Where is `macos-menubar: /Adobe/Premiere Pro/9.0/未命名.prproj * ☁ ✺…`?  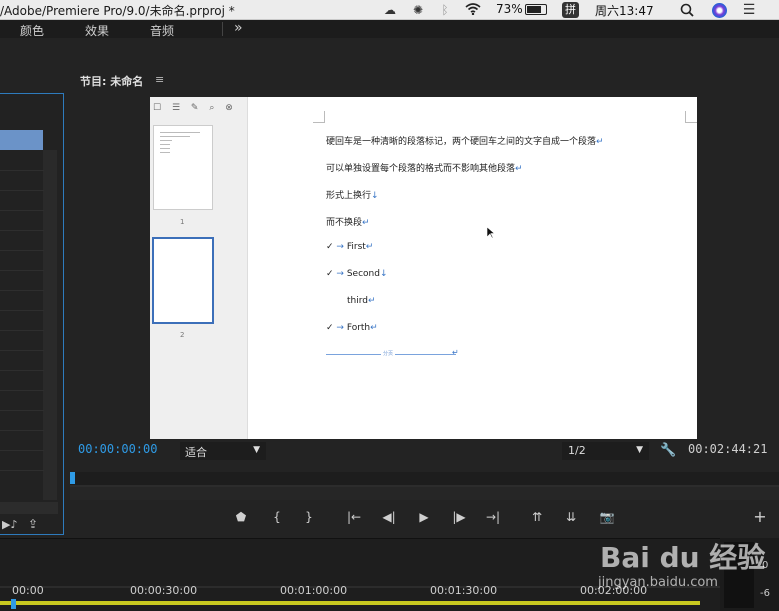 macos-menubar: /Adobe/Premiere Pro/9.0/未命名.prproj * ☁ ✺… is located at coordinates (389, 10).